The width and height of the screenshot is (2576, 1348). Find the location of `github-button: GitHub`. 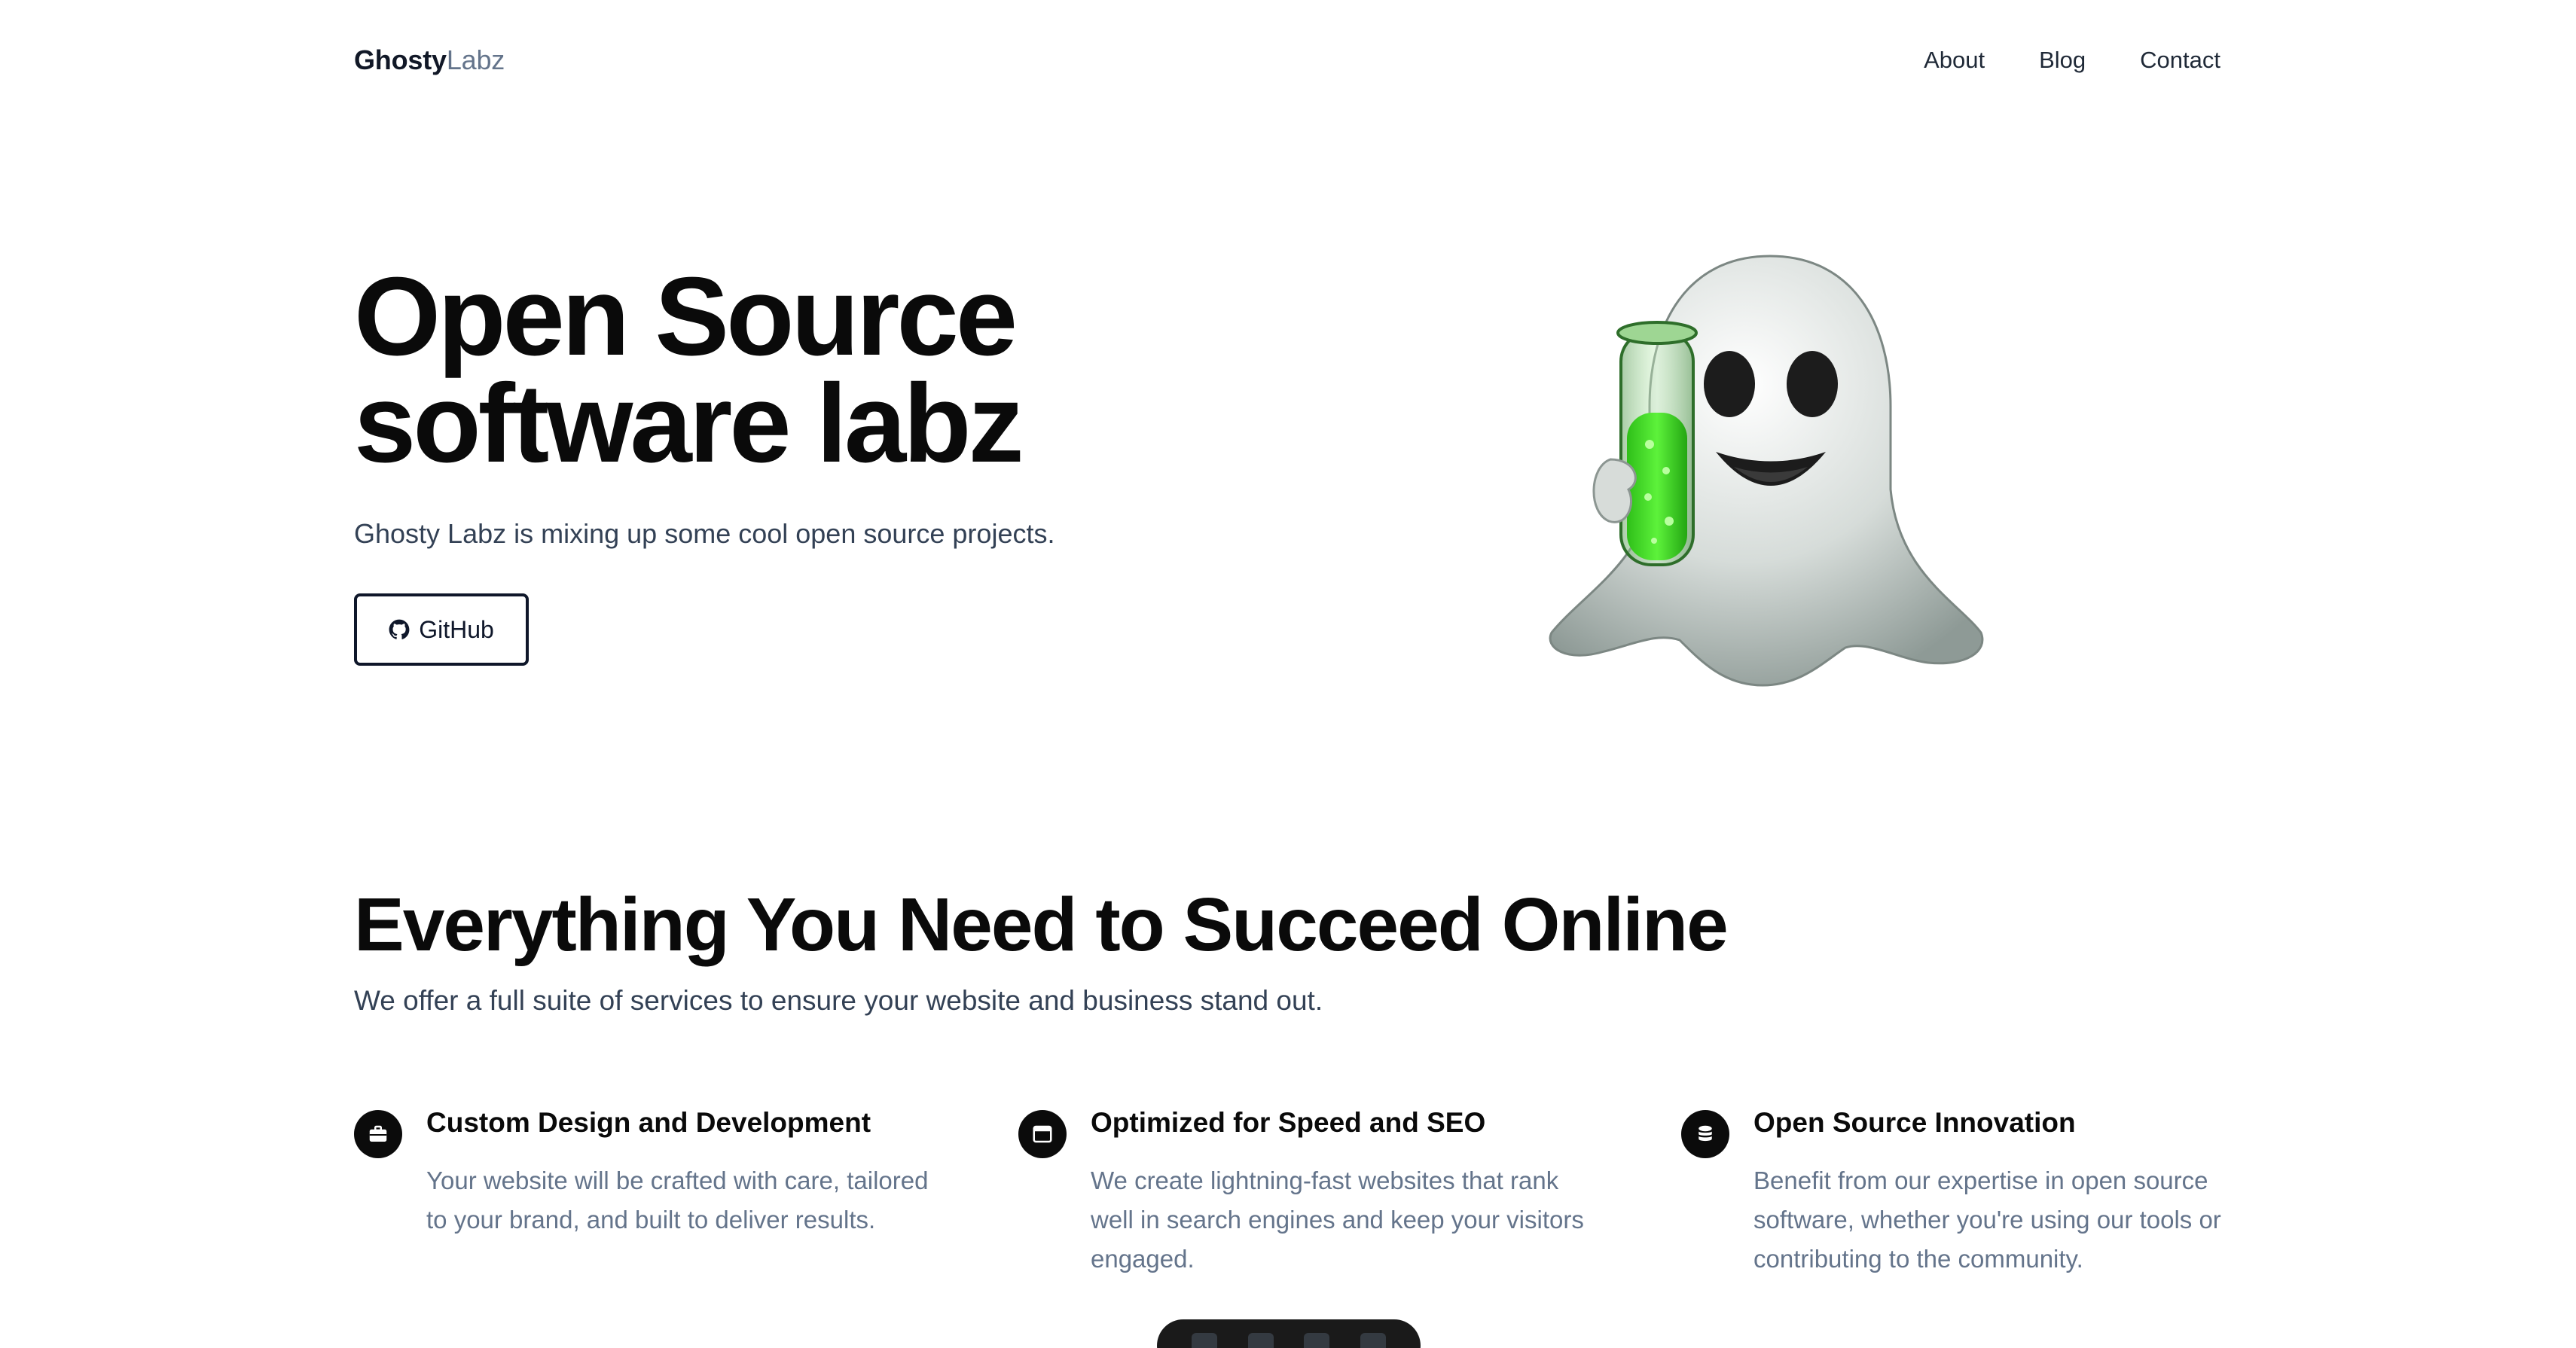

github-button: GitHub is located at coordinates (442, 629).